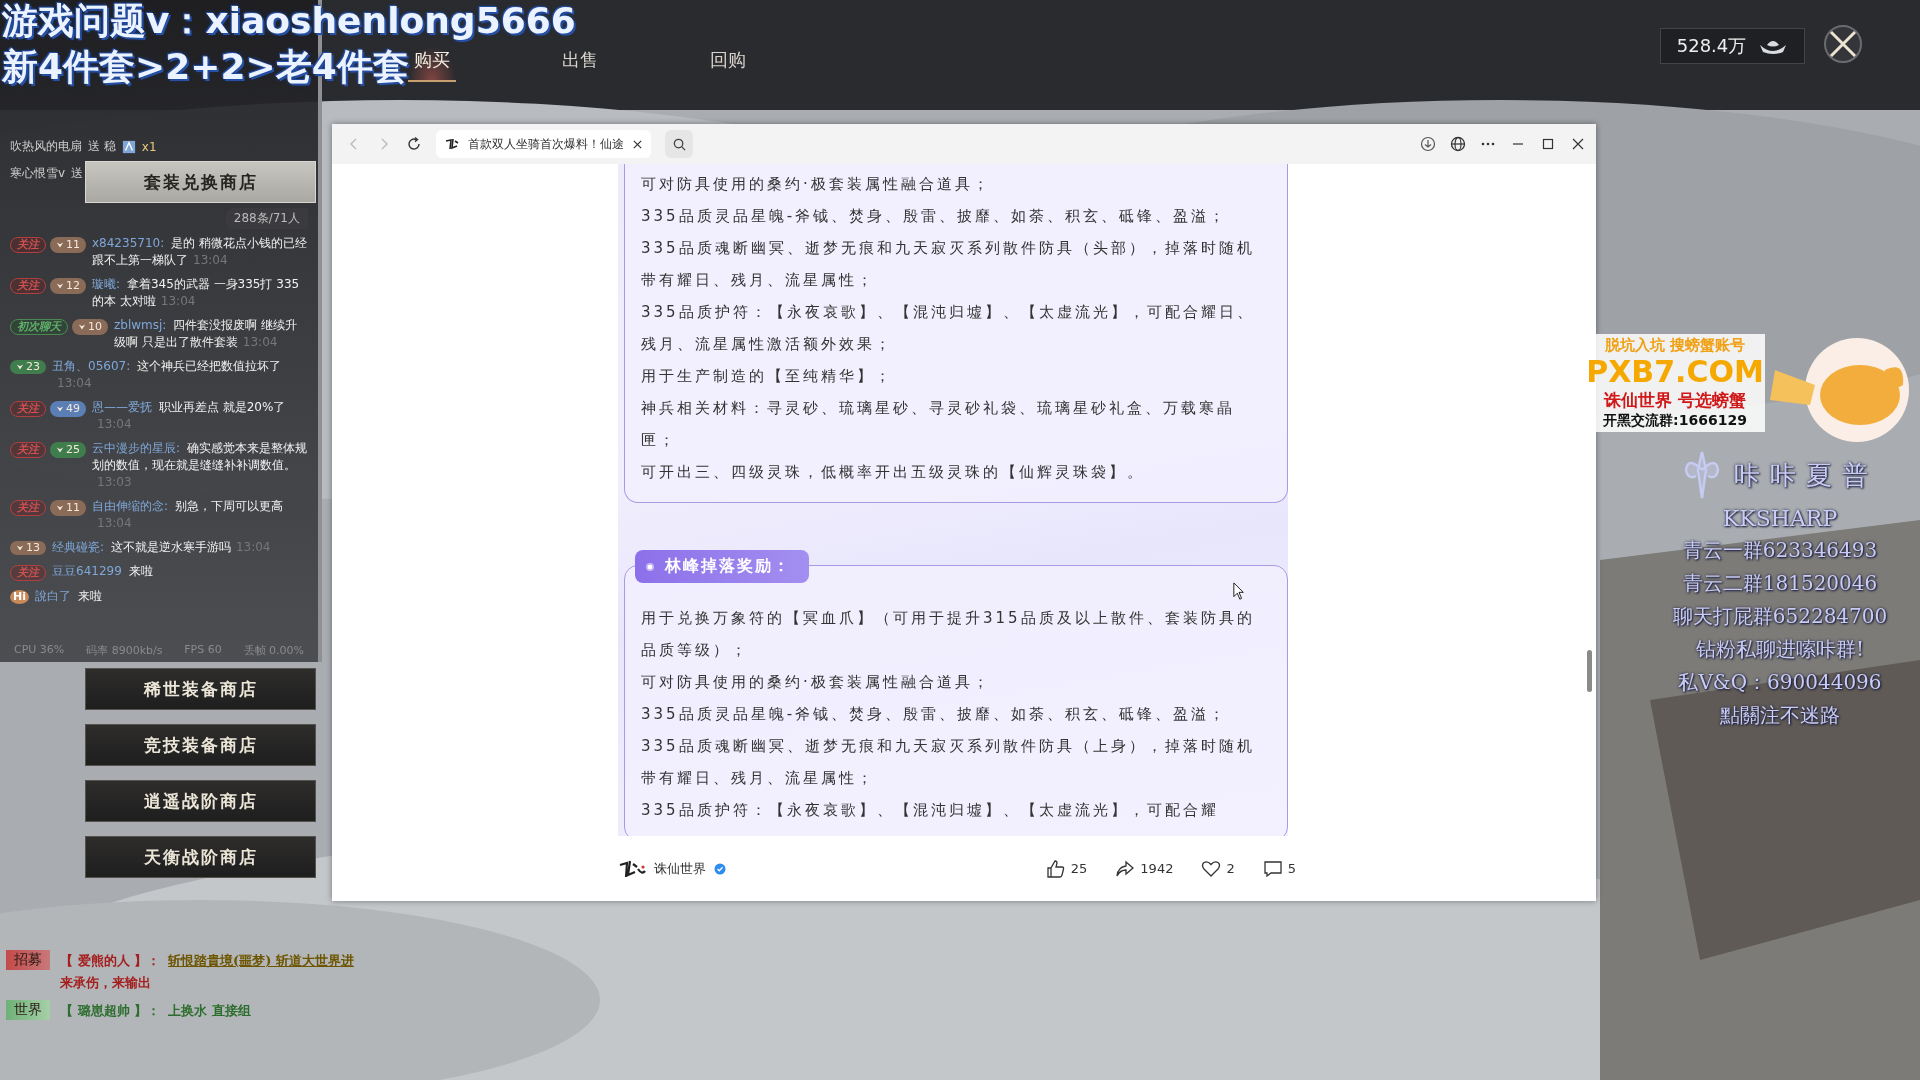  I want to click on ad-group-number: 开黑交流群:1666129, so click(1675, 421).